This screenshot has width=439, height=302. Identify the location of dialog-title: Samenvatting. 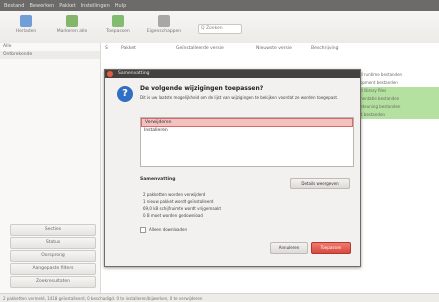
(134, 73).